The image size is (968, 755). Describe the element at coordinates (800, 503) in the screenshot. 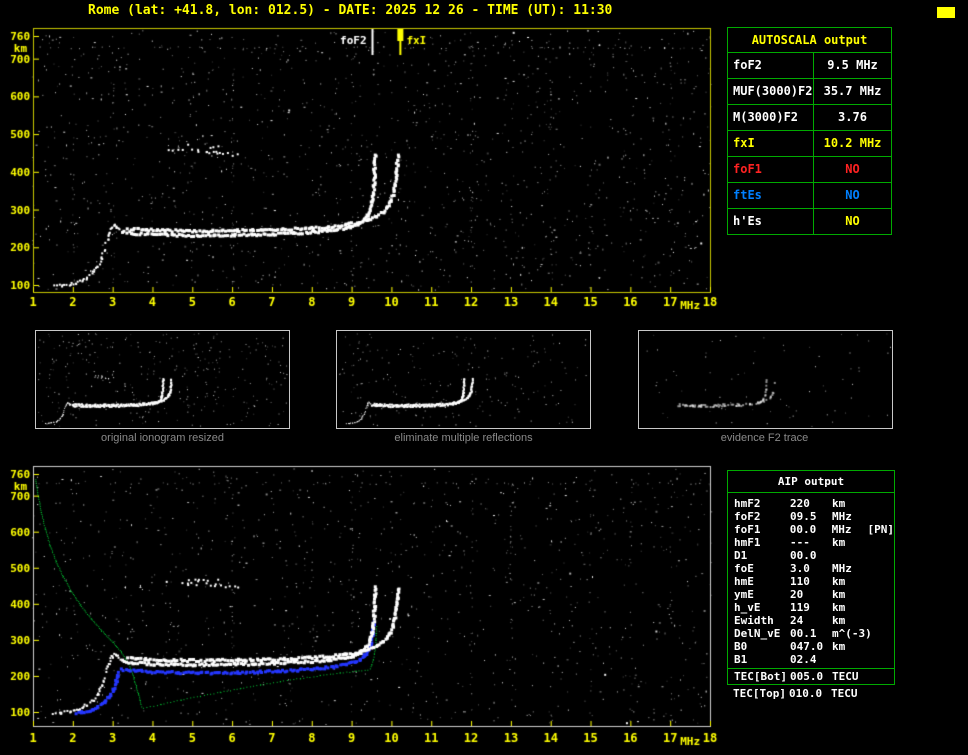

I see `aip-param-value: 220` at that location.